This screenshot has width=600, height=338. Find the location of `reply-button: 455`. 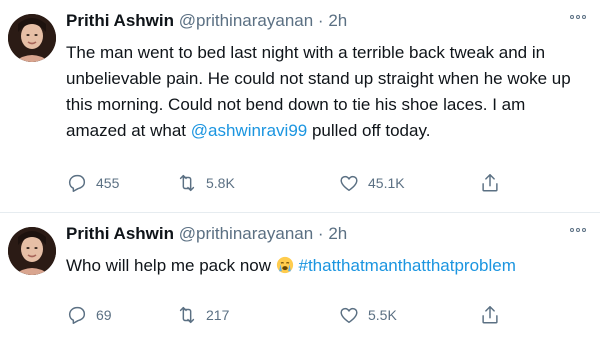

reply-button: 455 is located at coordinates (92, 183).